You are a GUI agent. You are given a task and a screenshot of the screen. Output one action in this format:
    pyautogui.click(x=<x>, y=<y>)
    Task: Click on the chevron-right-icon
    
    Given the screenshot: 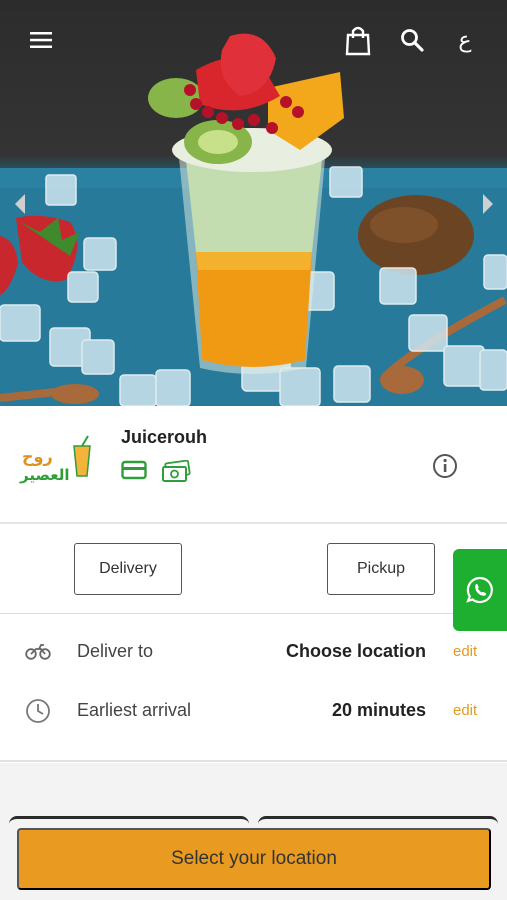 What is the action you would take?
    pyautogui.click(x=488, y=204)
    